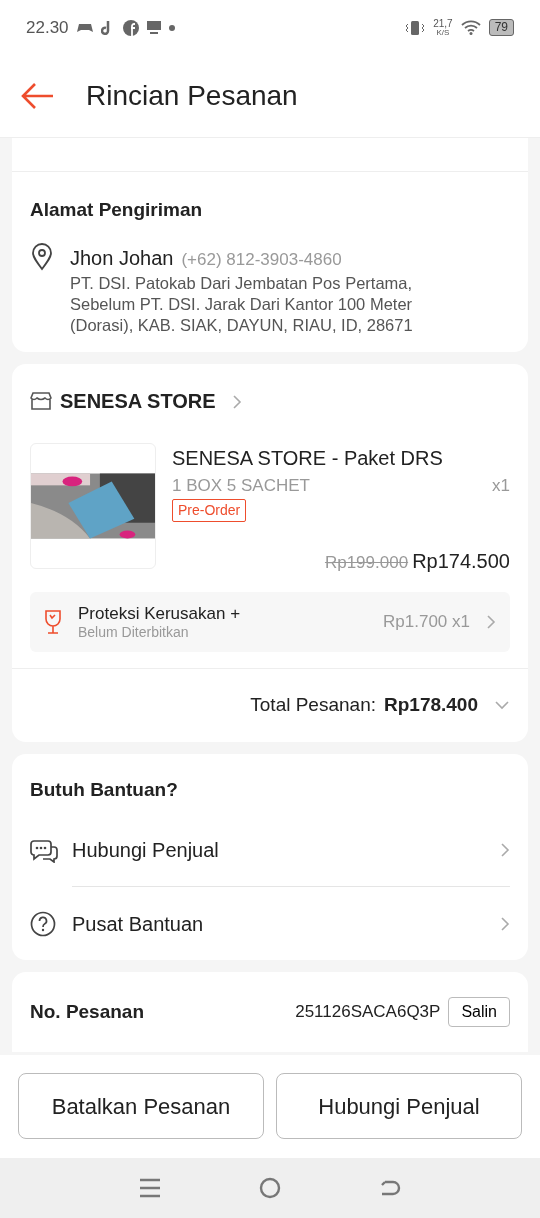 This screenshot has width=540, height=1218. Describe the element at coordinates (41, 401) in the screenshot. I see `shop-icon` at that location.